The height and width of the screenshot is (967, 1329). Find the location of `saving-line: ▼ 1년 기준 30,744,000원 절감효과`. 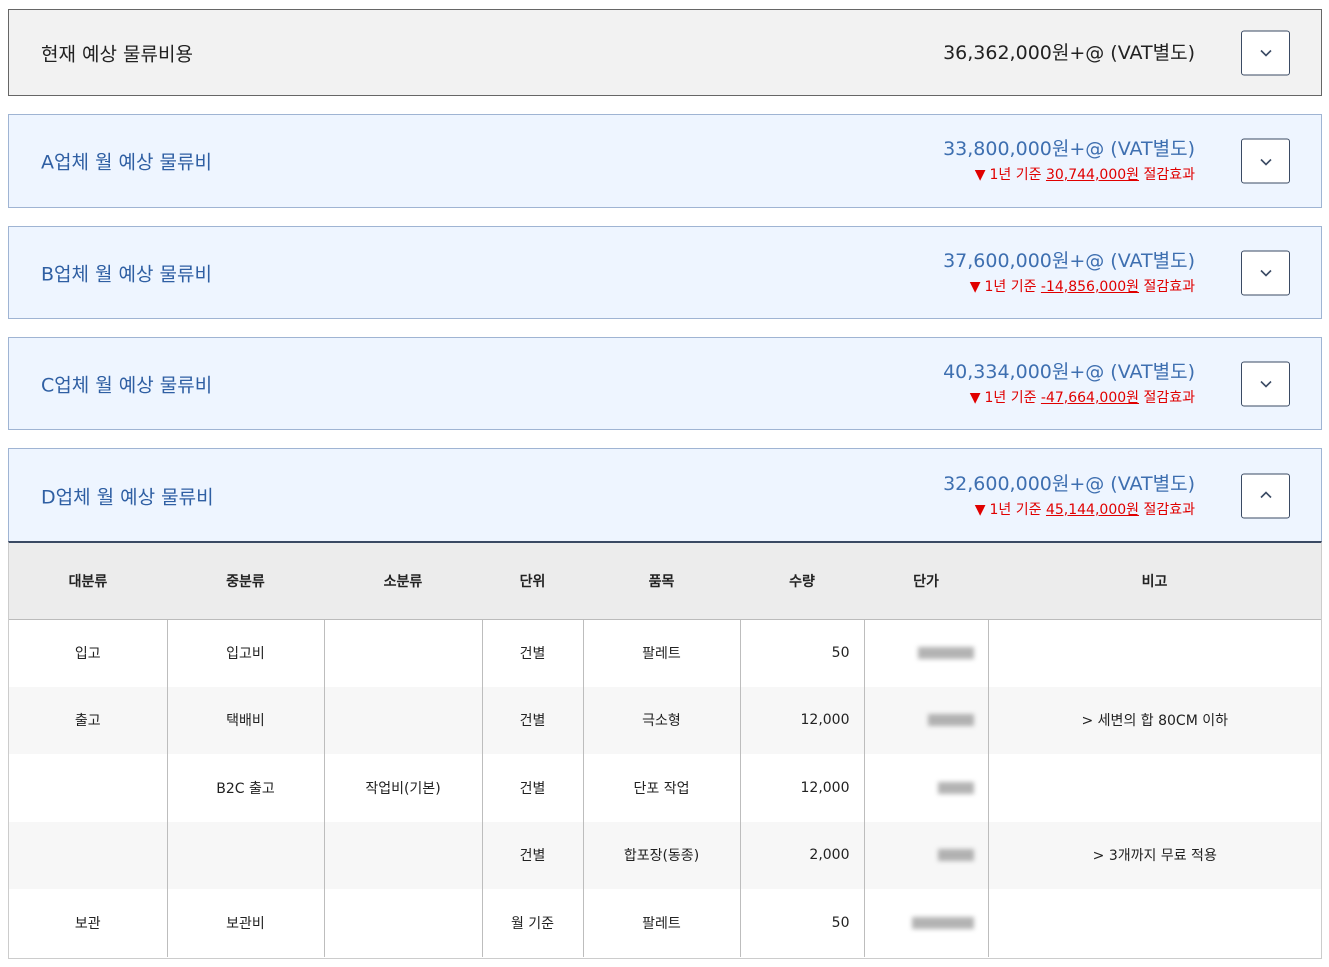

saving-line: ▼ 1년 기준 30,744,000원 절감효과 is located at coordinates (1069, 175).